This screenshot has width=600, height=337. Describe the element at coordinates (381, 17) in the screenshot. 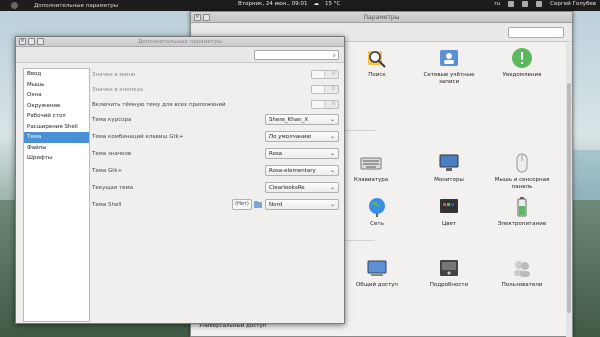

I see `settings-titlebar: × Параметры` at that location.